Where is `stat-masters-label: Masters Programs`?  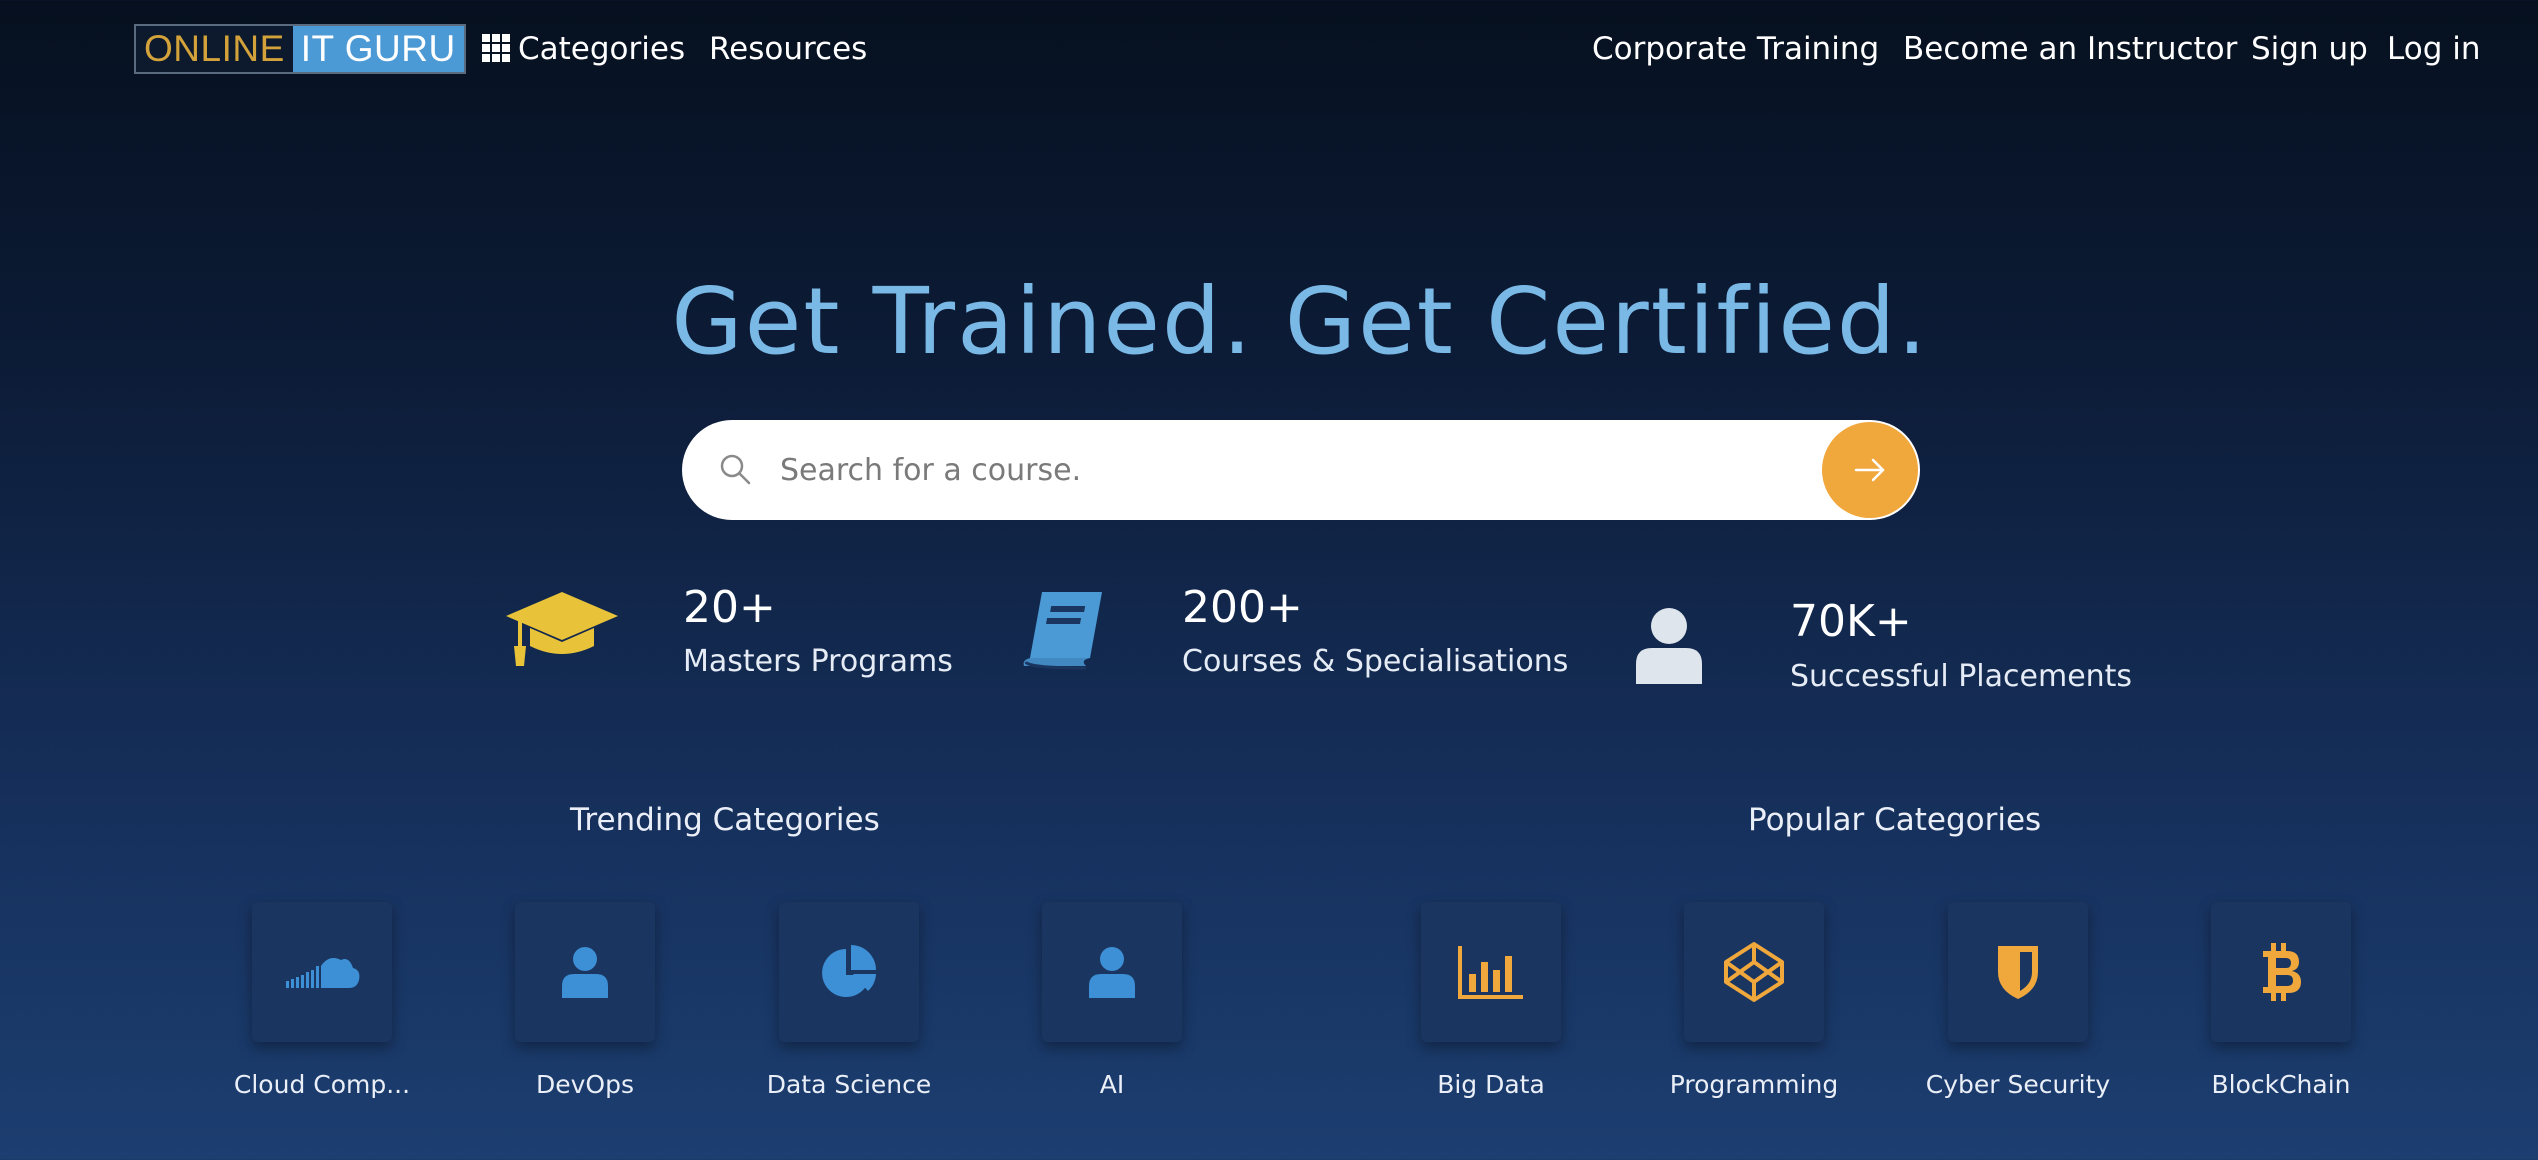 stat-masters-label: Masters Programs is located at coordinates (818, 661).